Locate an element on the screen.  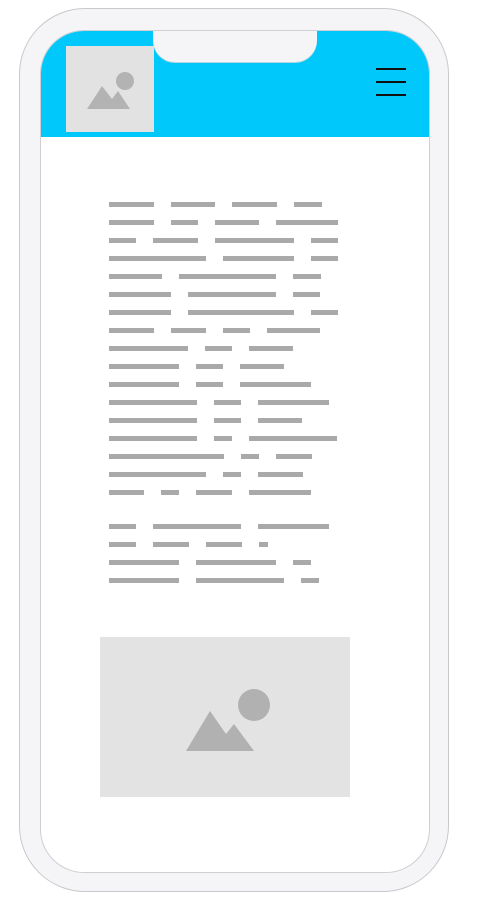
logo-placeholder is located at coordinates (110, 89).